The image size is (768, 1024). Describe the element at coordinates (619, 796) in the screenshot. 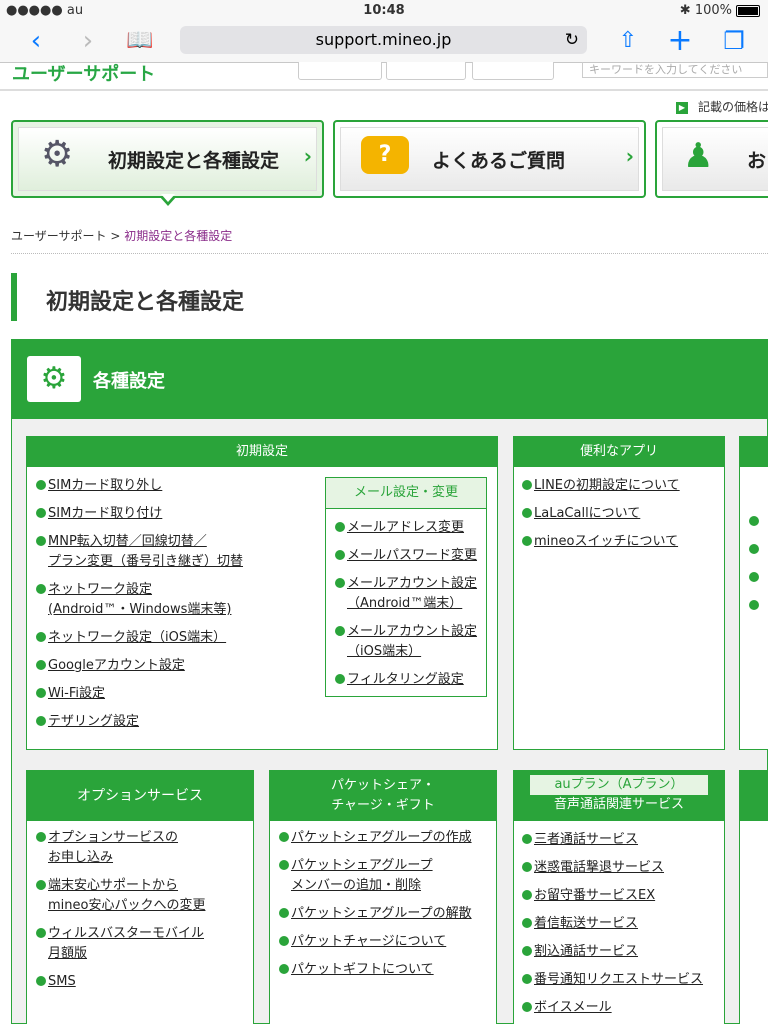

I see `box-title: auプラン（Aプラン） 音声通話関連サービス` at that location.